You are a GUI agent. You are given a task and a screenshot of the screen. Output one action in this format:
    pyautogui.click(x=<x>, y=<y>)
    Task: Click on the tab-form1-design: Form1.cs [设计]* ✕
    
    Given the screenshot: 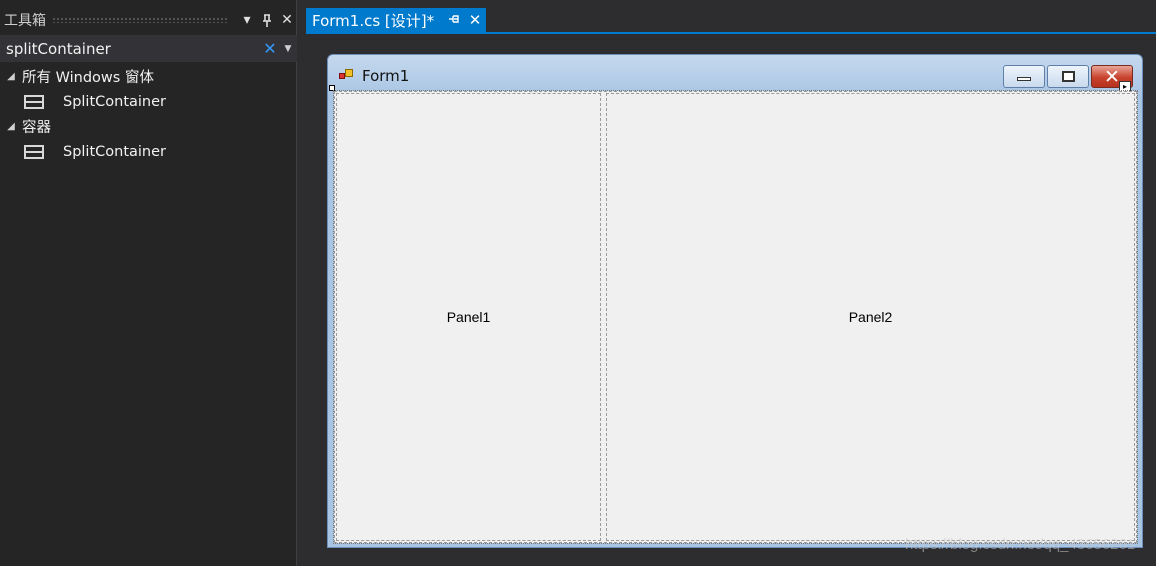 What is the action you would take?
    pyautogui.click(x=396, y=20)
    